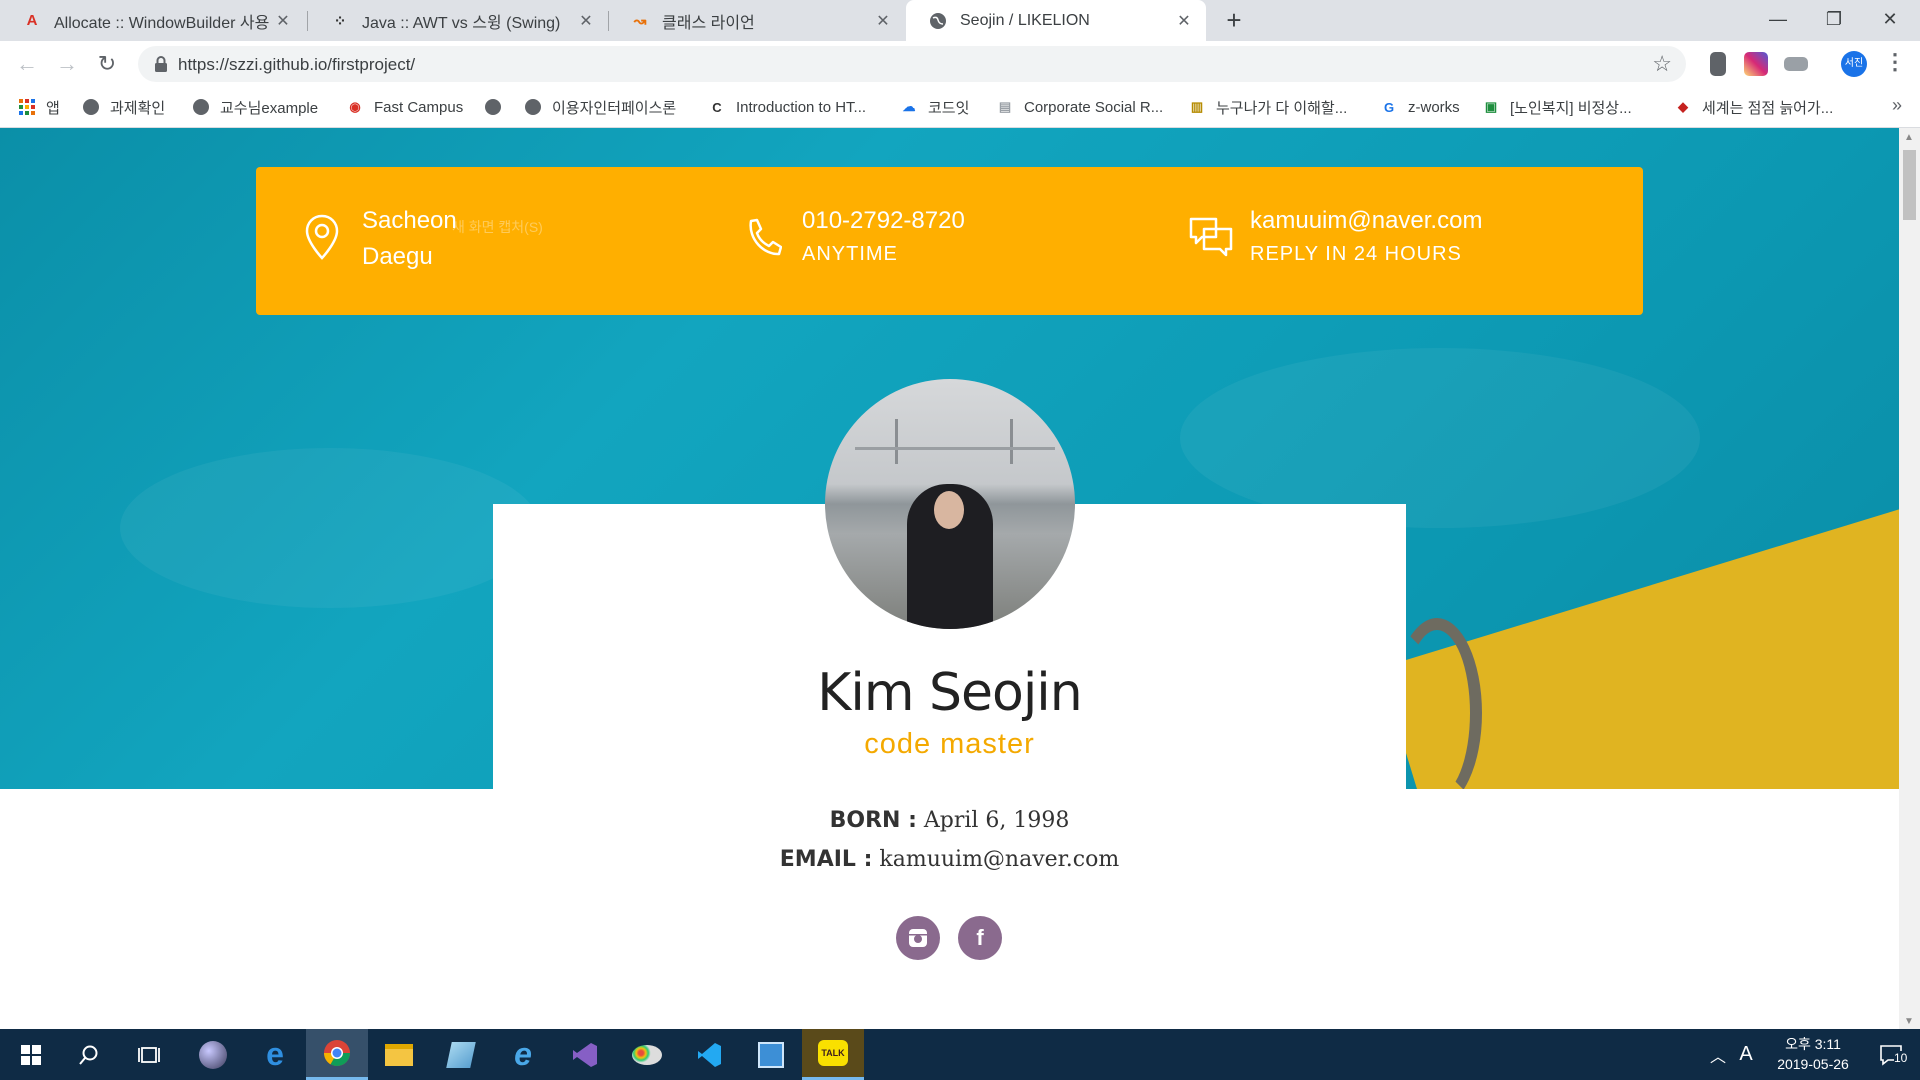  What do you see at coordinates (497, 227) in the screenshot?
I see `faint-overlay-text: 새 화면 캡처(S)` at bounding box center [497, 227].